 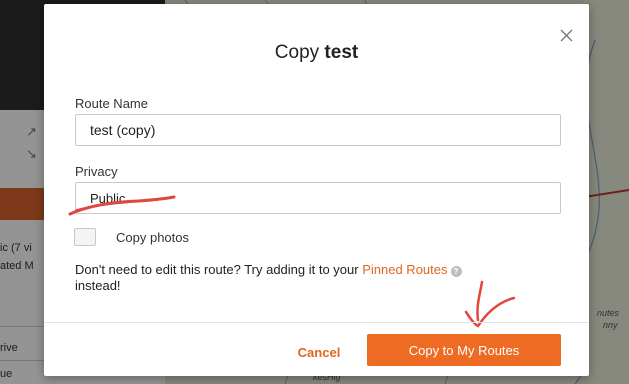 What do you see at coordinates (341, 52) in the screenshot?
I see `dialog-title-route-name: test` at bounding box center [341, 52].